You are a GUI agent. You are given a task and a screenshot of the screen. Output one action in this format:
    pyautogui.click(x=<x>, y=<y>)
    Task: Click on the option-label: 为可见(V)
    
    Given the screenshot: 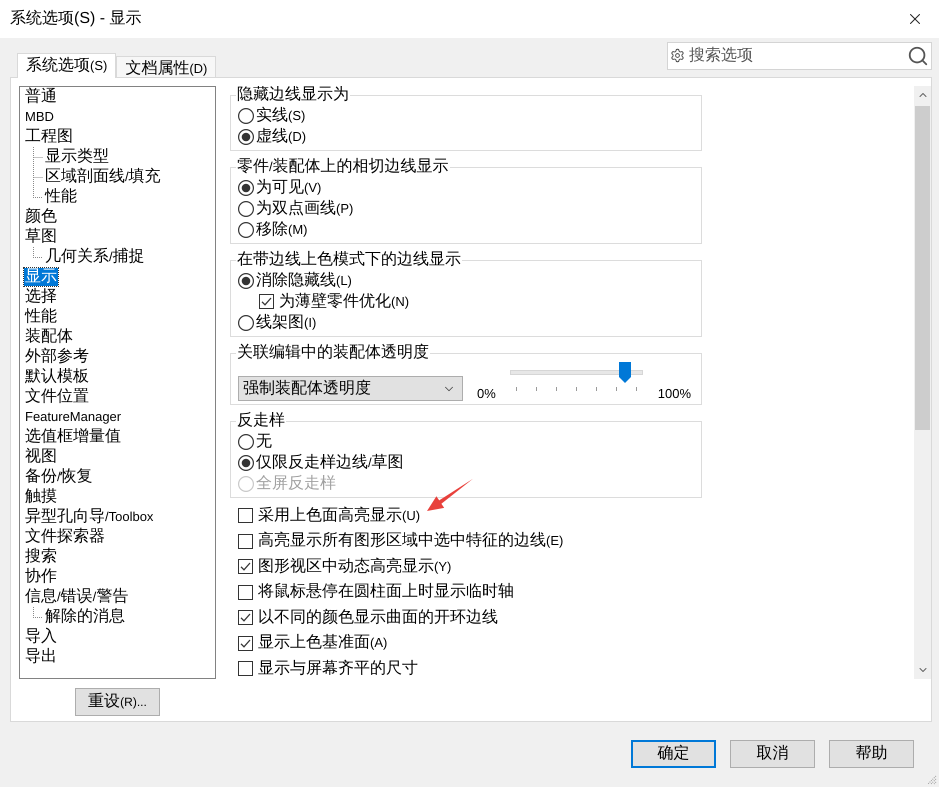 What is the action you would take?
    pyautogui.click(x=289, y=188)
    